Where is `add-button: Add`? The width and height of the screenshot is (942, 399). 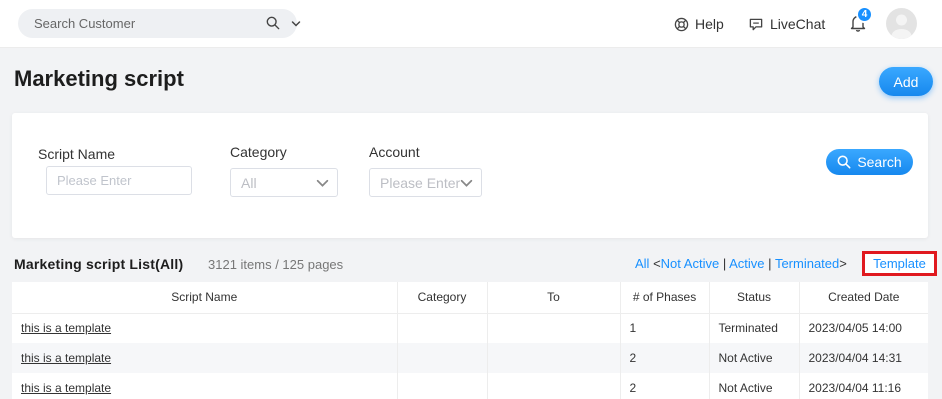
add-button: Add is located at coordinates (906, 81).